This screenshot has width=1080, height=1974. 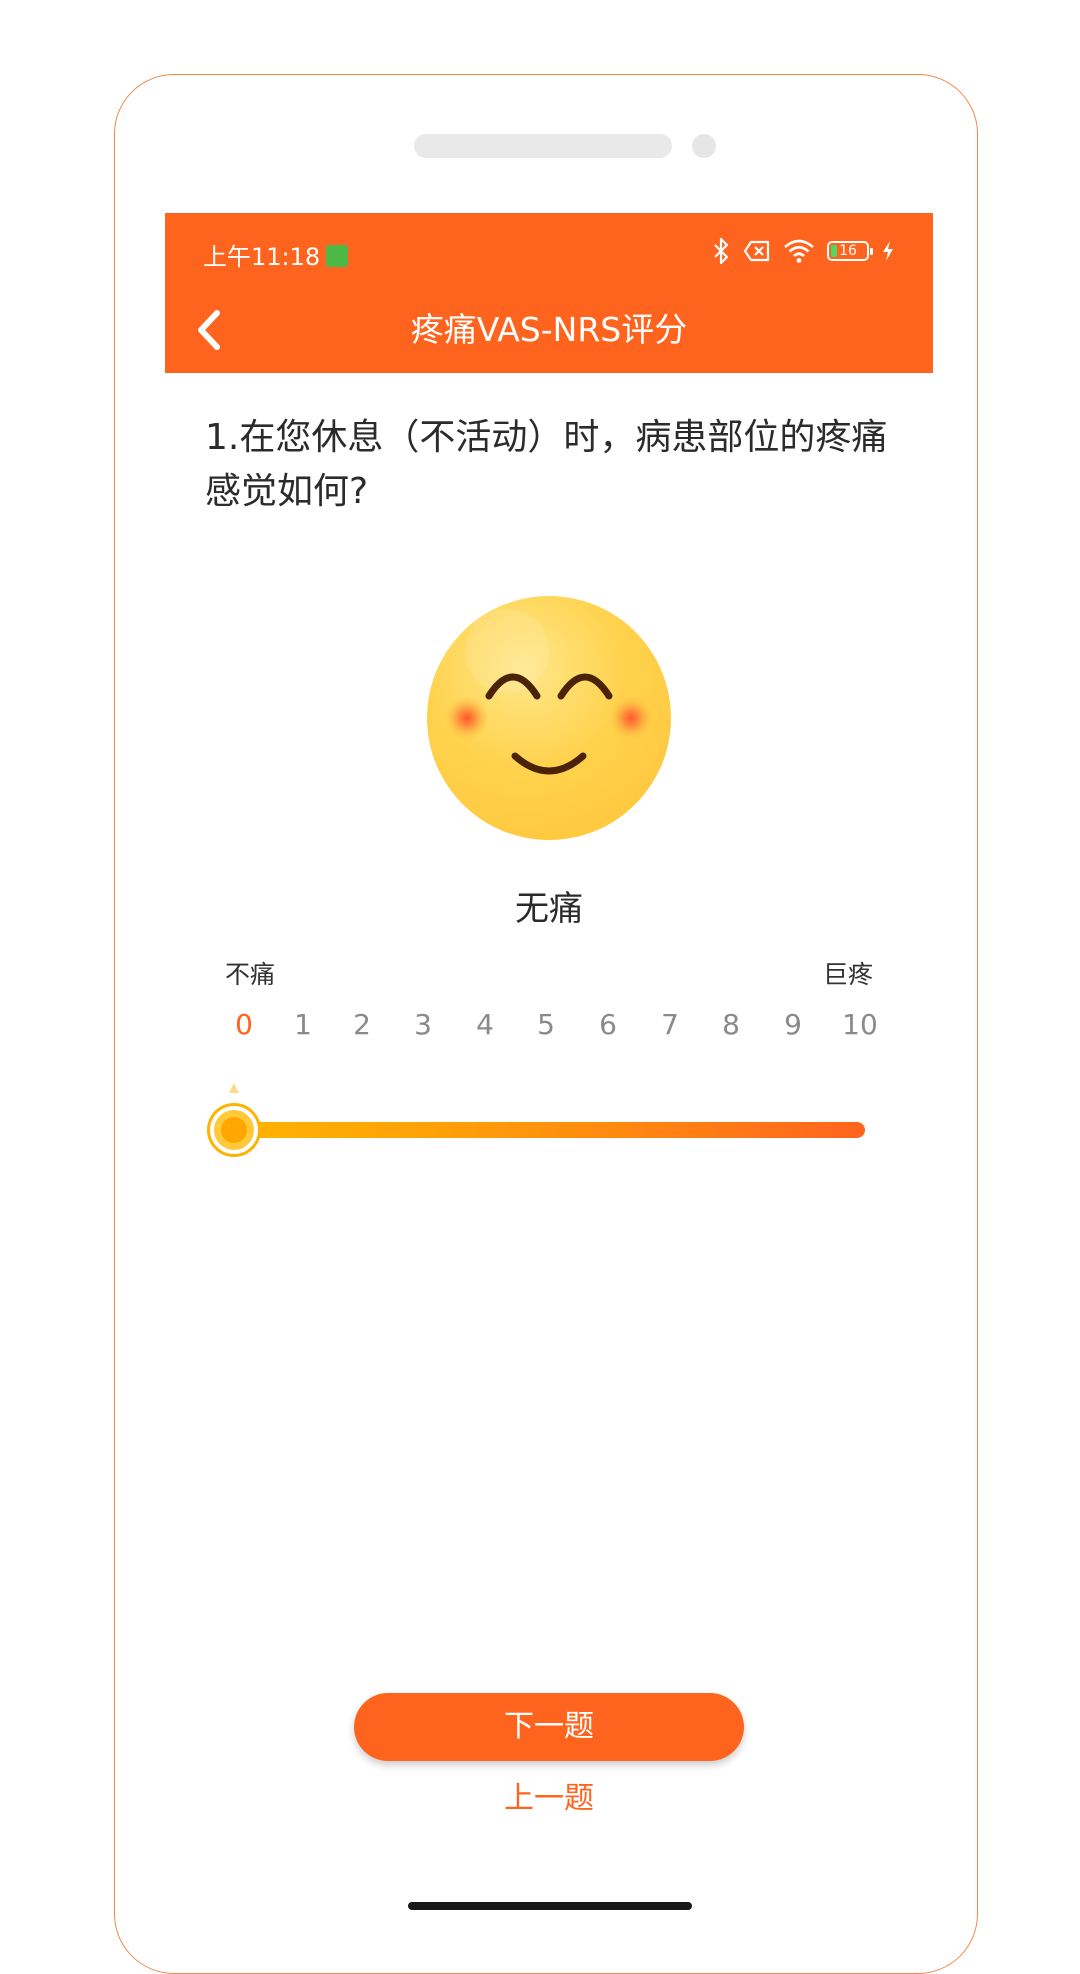 I want to click on charging-icon, so click(x=888, y=251).